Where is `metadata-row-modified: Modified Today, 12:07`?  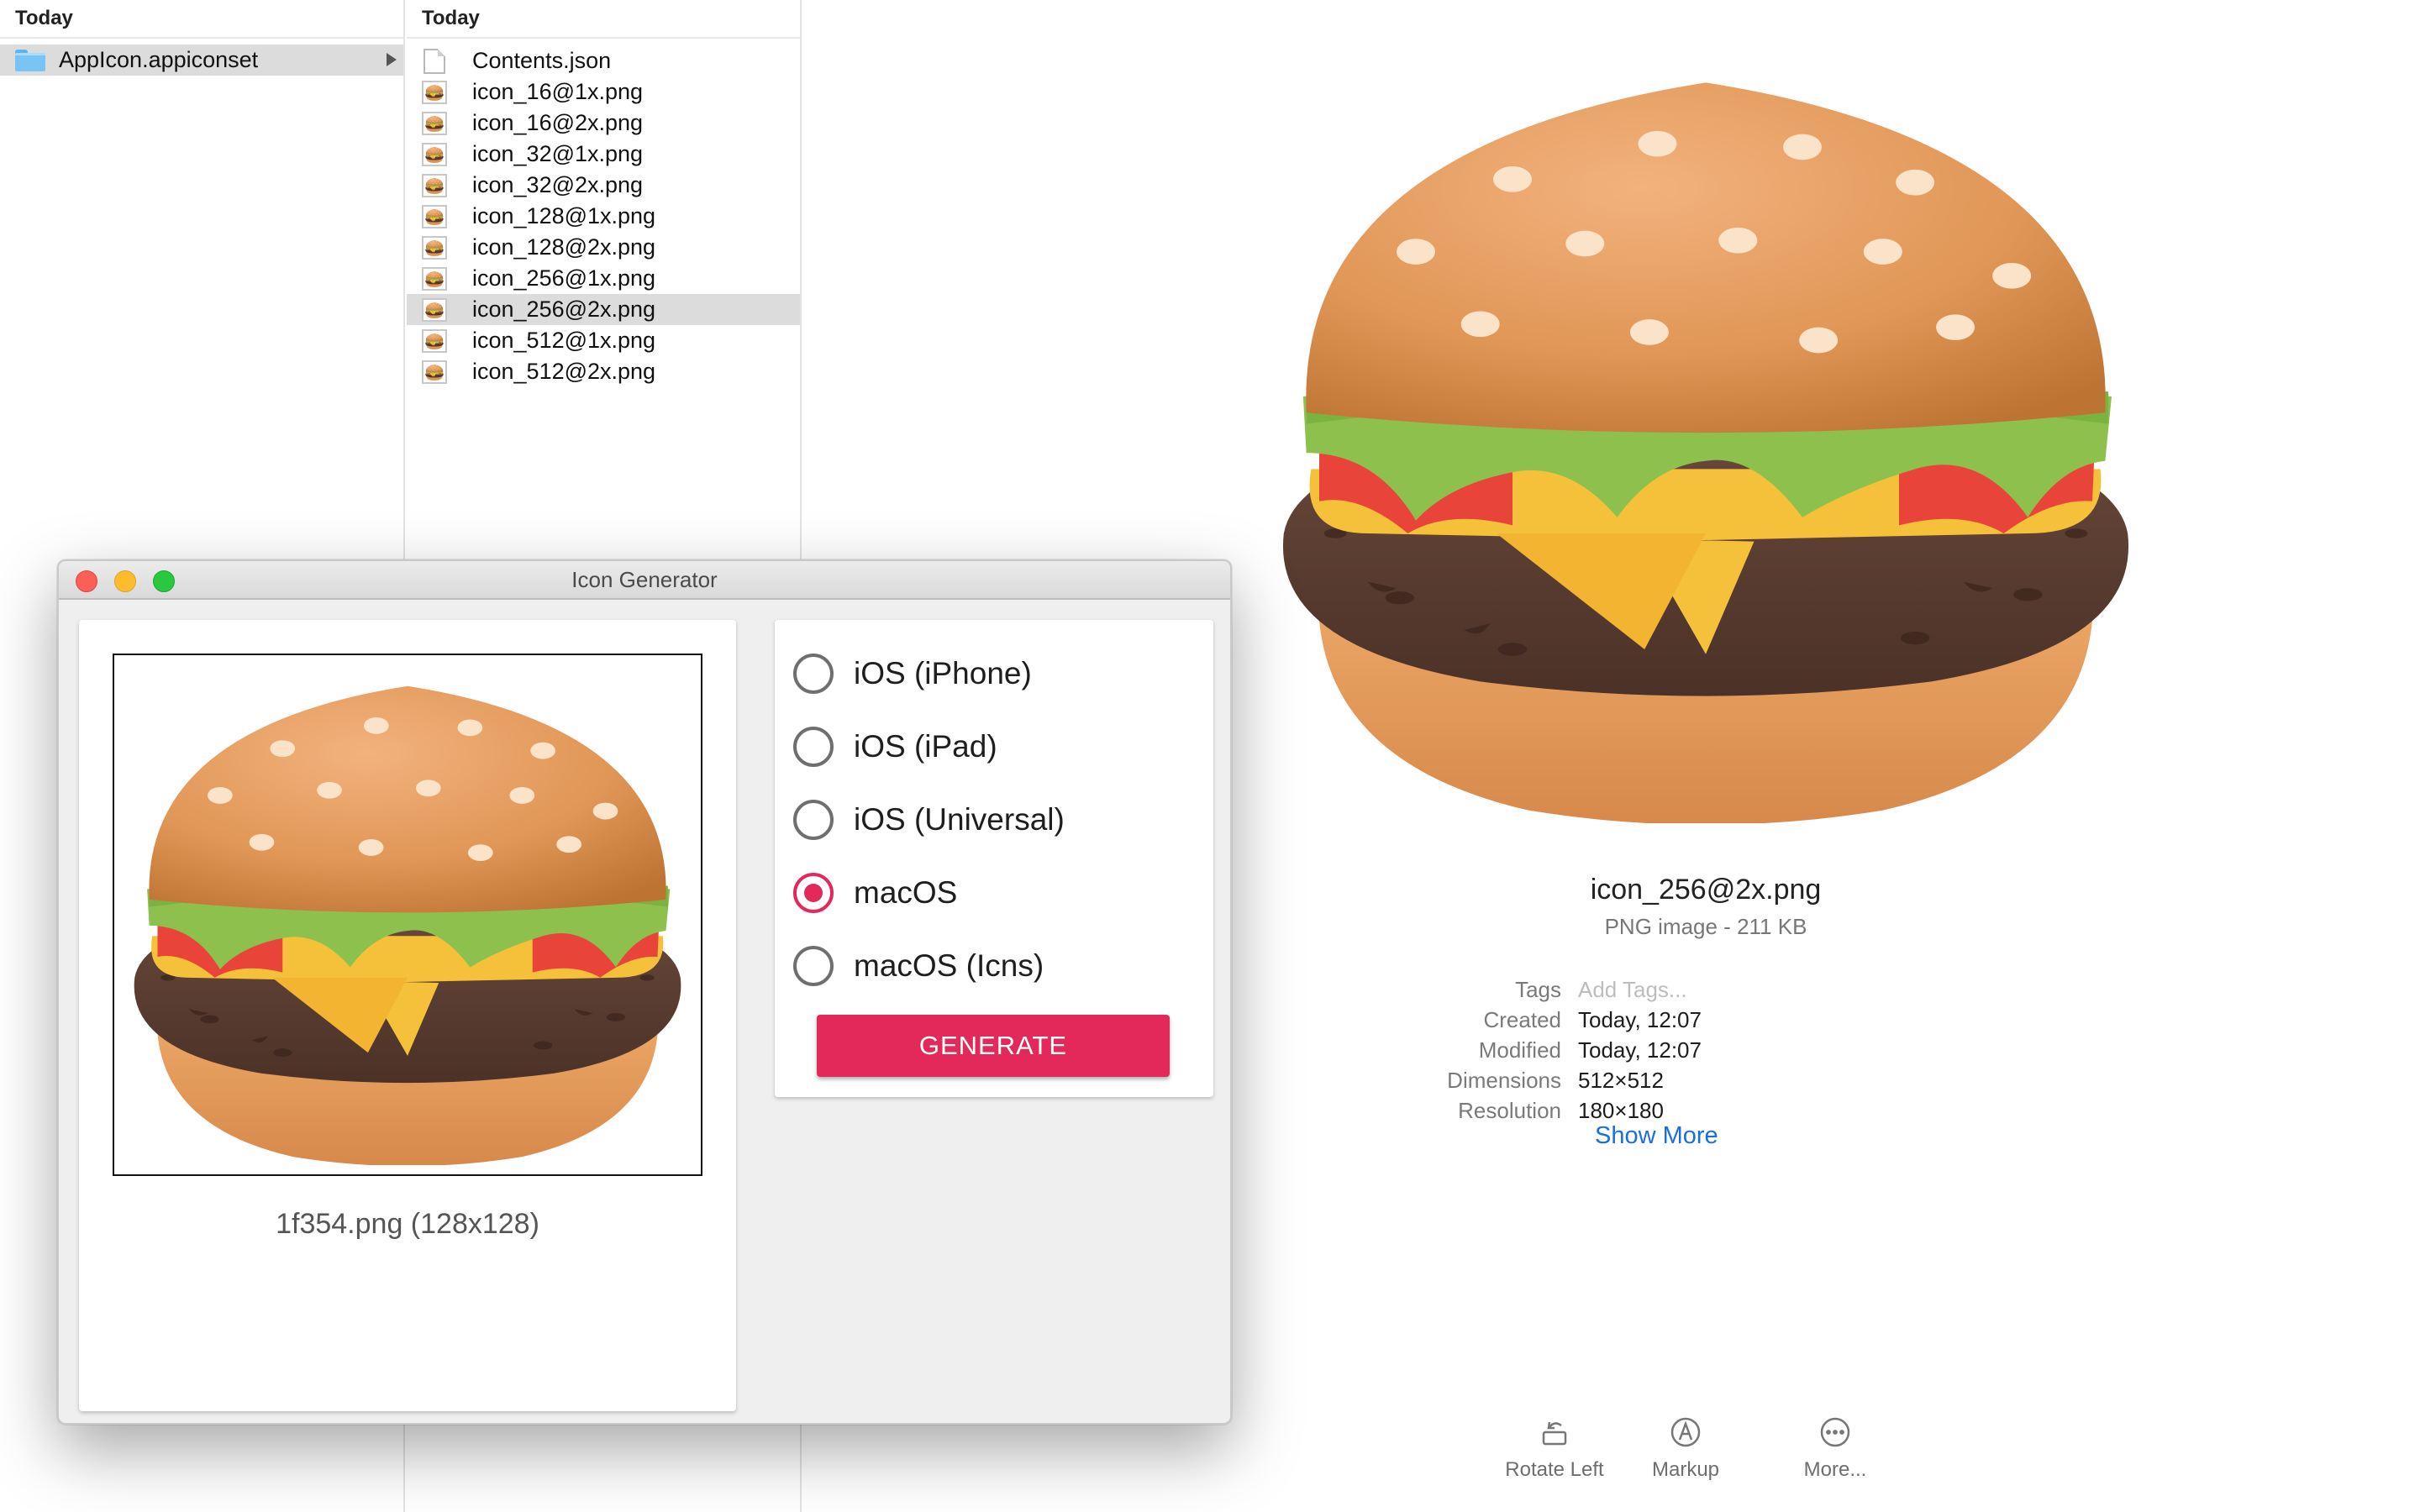
metadata-row-modified: Modified Today, 12:07 is located at coordinates (1680, 1050).